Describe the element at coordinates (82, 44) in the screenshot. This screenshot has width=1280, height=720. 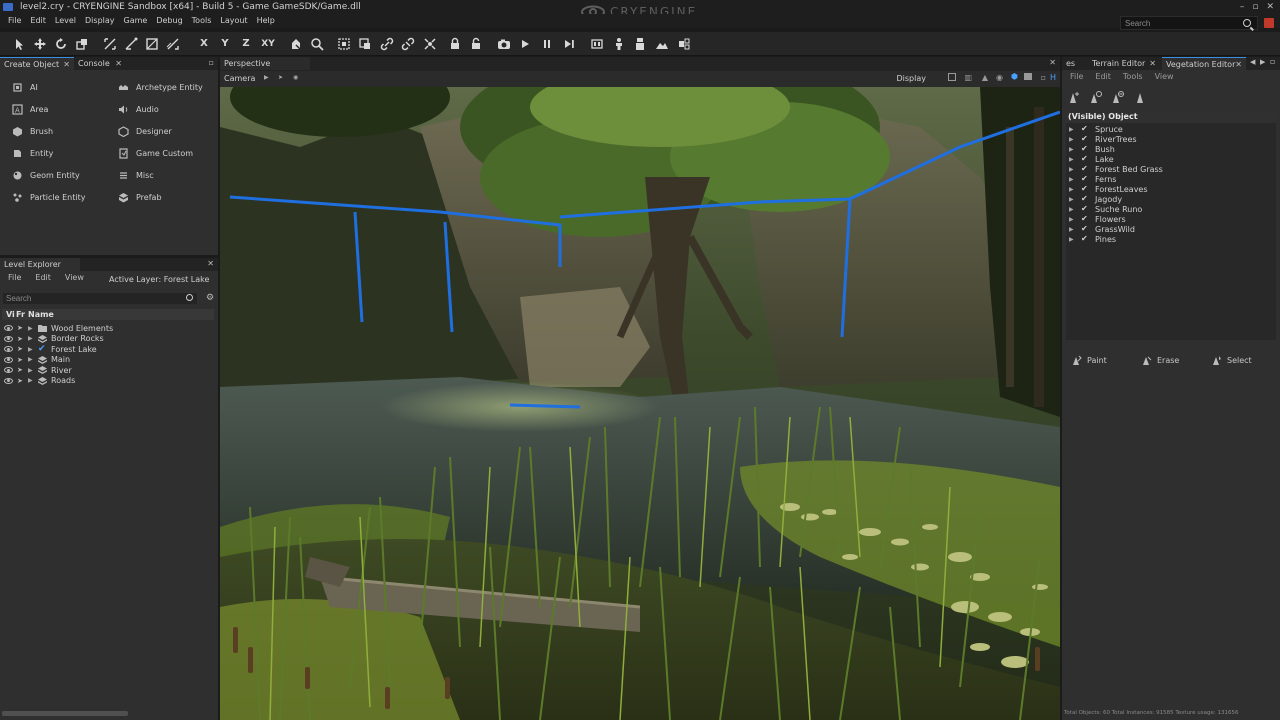
I see `scale-tool-icon` at that location.